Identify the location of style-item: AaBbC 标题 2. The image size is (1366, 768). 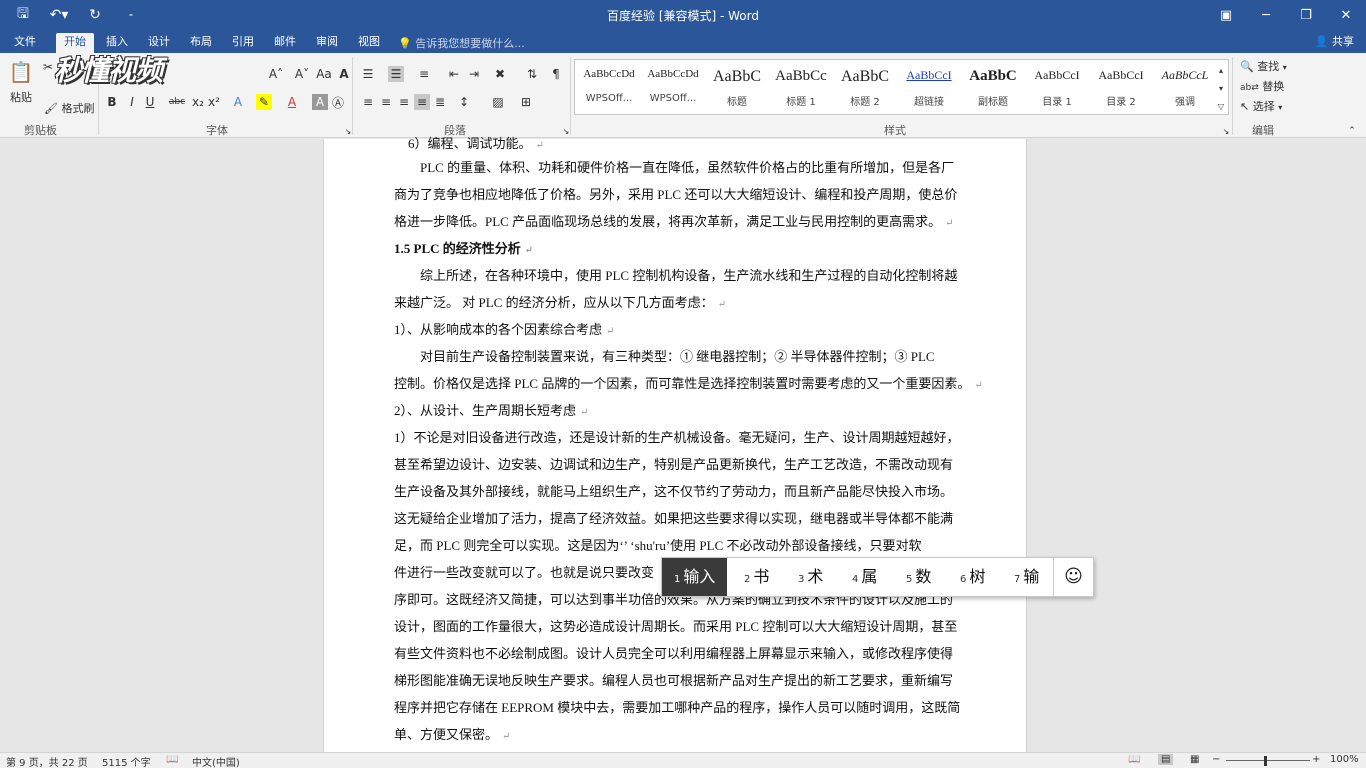
(865, 87).